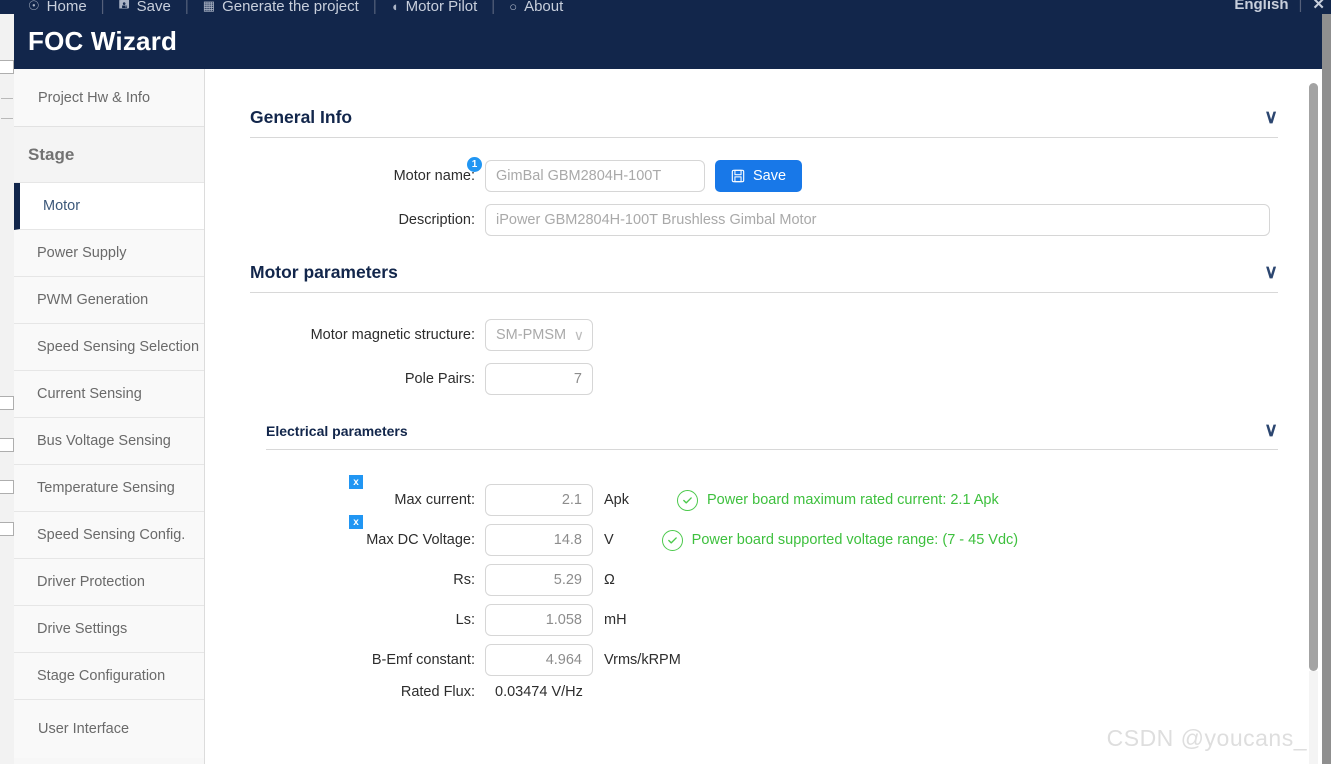 Image resolution: width=1331 pixels, height=764 pixels. Describe the element at coordinates (66, 7) in the screenshot. I see `menu-item-home-label: Home` at that location.